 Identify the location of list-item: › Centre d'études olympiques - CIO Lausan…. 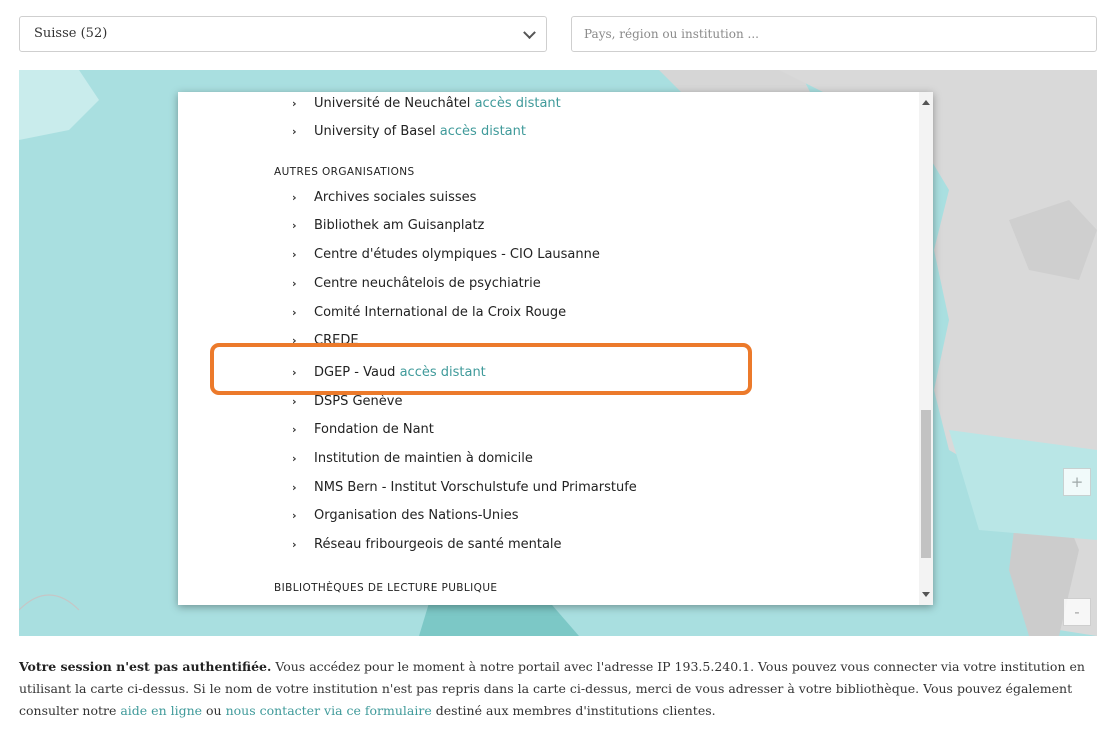
(446, 255).